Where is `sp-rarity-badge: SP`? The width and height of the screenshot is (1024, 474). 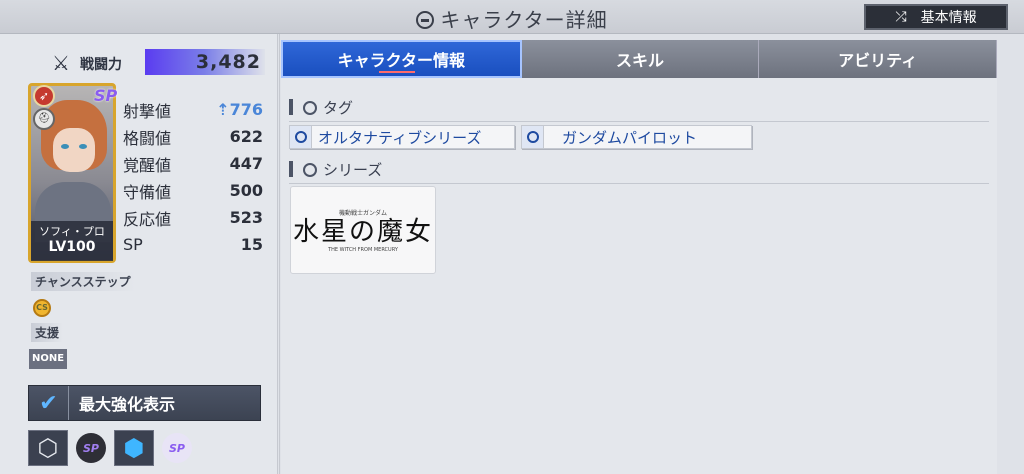
sp-rarity-badge: SP is located at coordinates (106, 95).